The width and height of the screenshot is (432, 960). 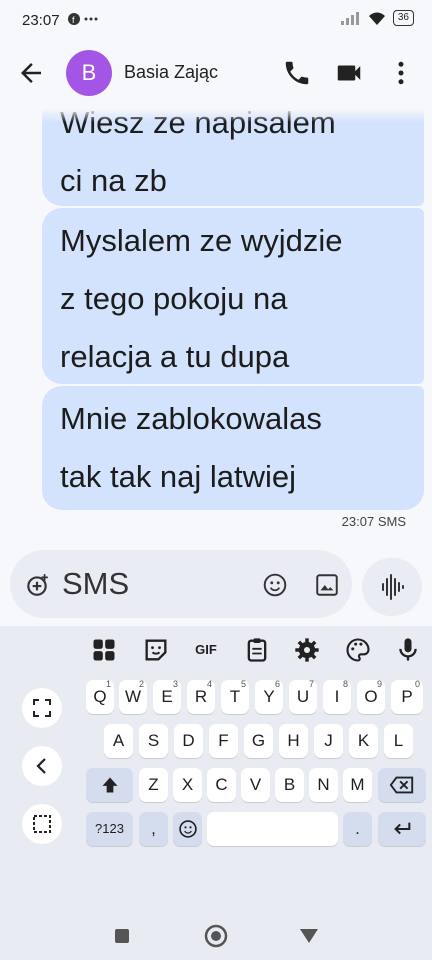 What do you see at coordinates (153, 785) in the screenshot?
I see `key-z: Z` at bounding box center [153, 785].